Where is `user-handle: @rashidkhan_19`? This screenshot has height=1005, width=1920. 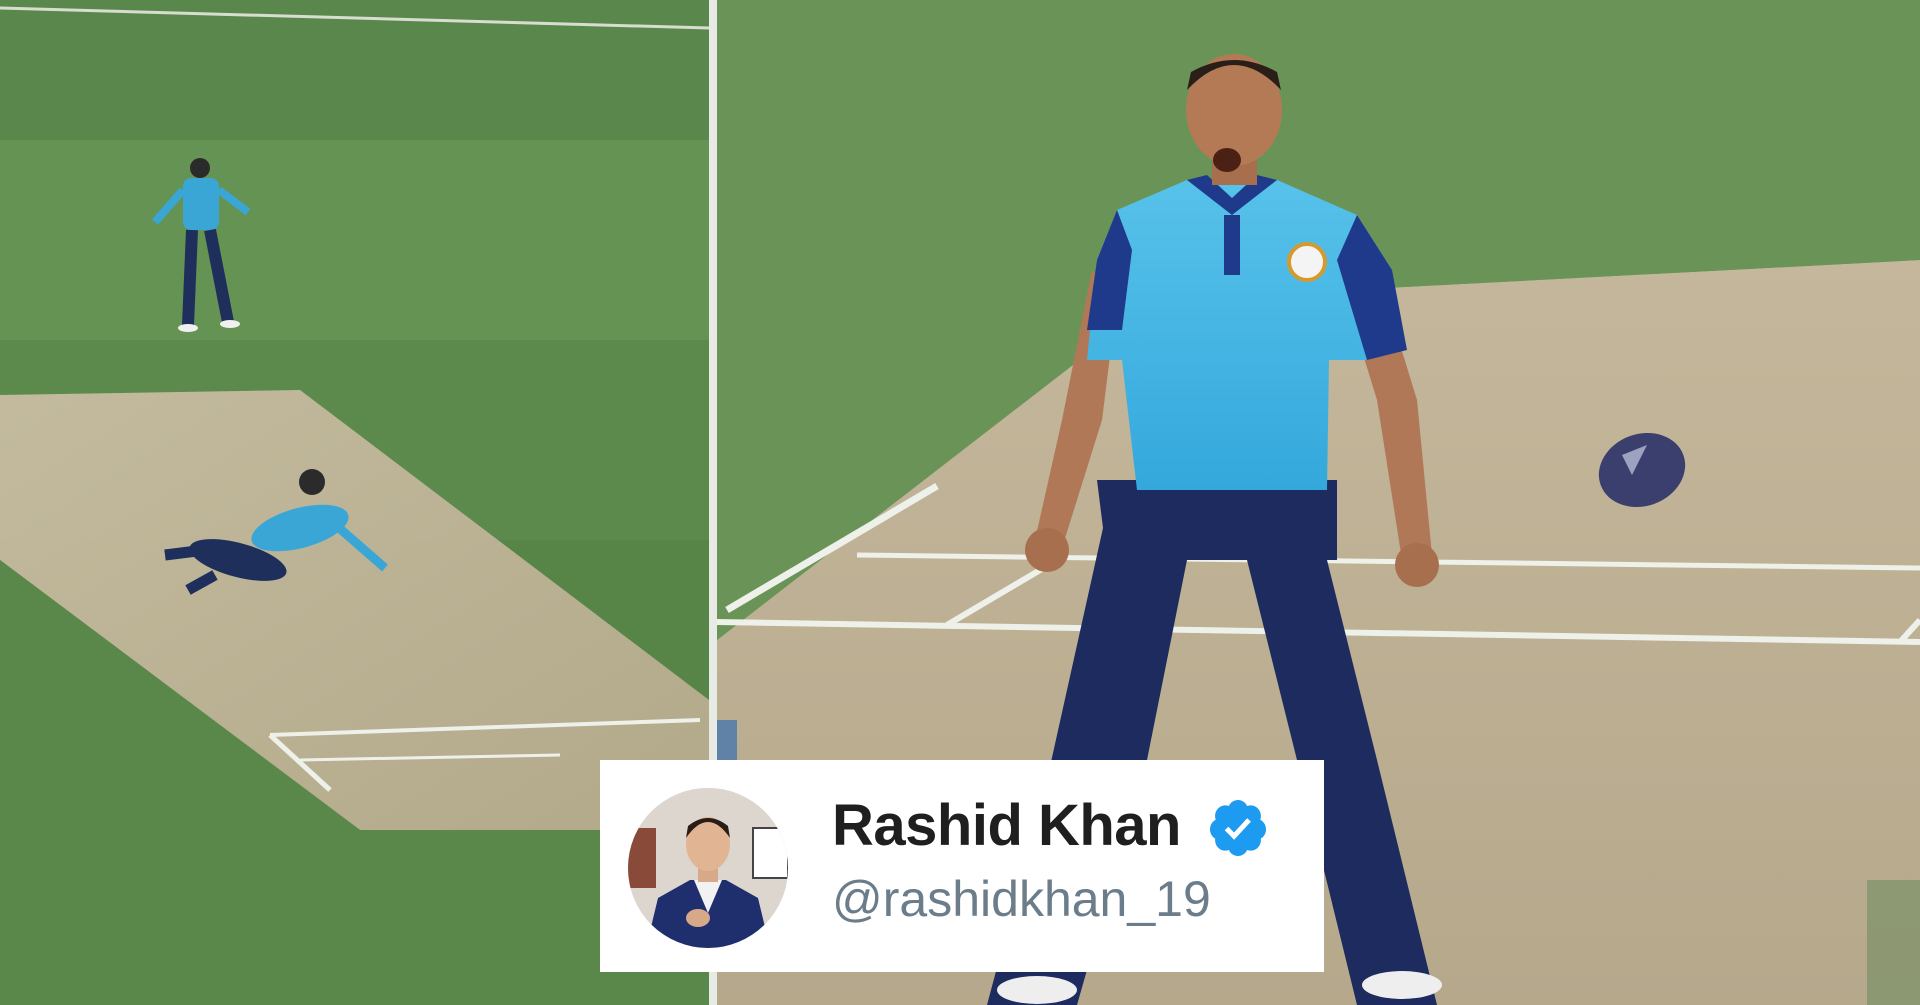 user-handle: @rashidkhan_19 is located at coordinates (1021, 899).